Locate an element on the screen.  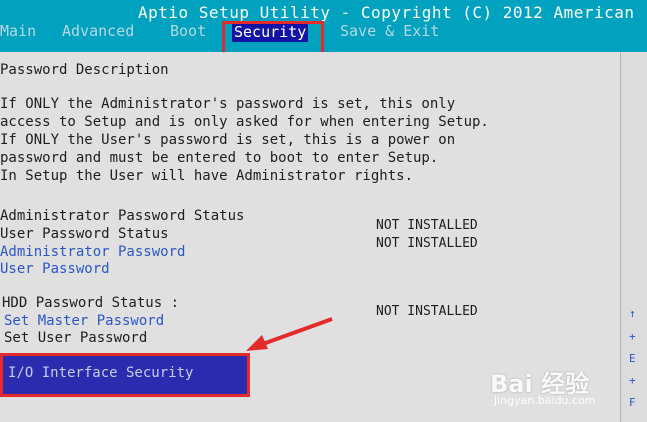
red-arrow-icon is located at coordinates (289, 334).